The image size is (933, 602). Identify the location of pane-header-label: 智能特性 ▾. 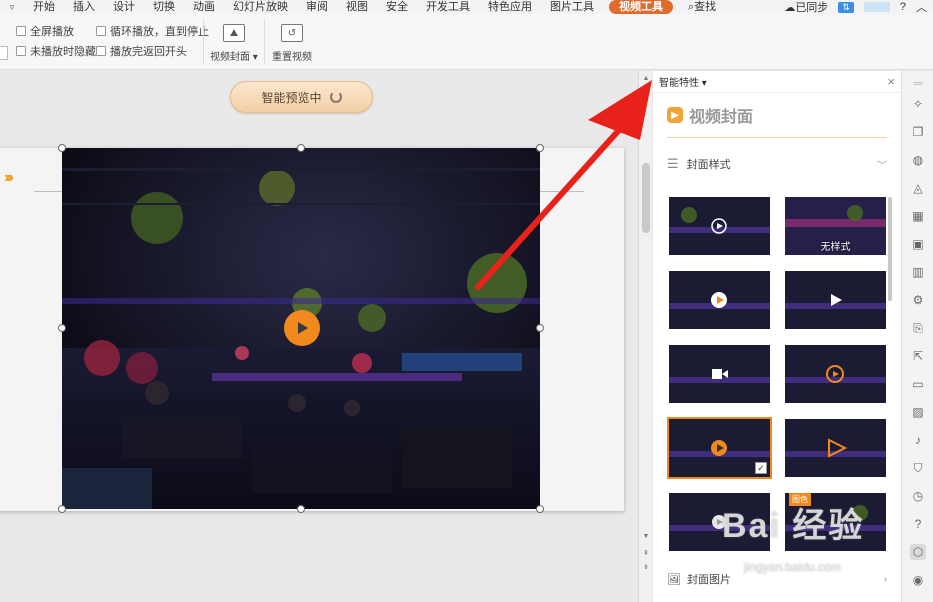
(683, 81).